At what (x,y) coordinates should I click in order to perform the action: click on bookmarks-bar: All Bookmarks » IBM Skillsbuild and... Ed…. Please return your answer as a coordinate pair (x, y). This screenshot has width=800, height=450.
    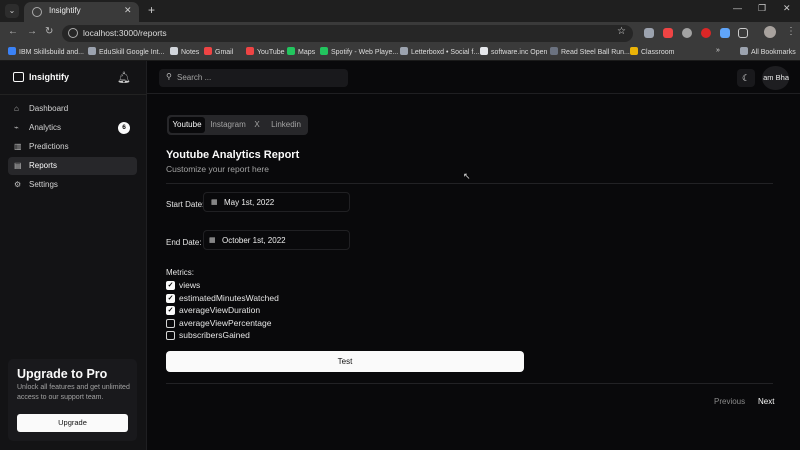
    Looking at the image, I should click on (400, 52).